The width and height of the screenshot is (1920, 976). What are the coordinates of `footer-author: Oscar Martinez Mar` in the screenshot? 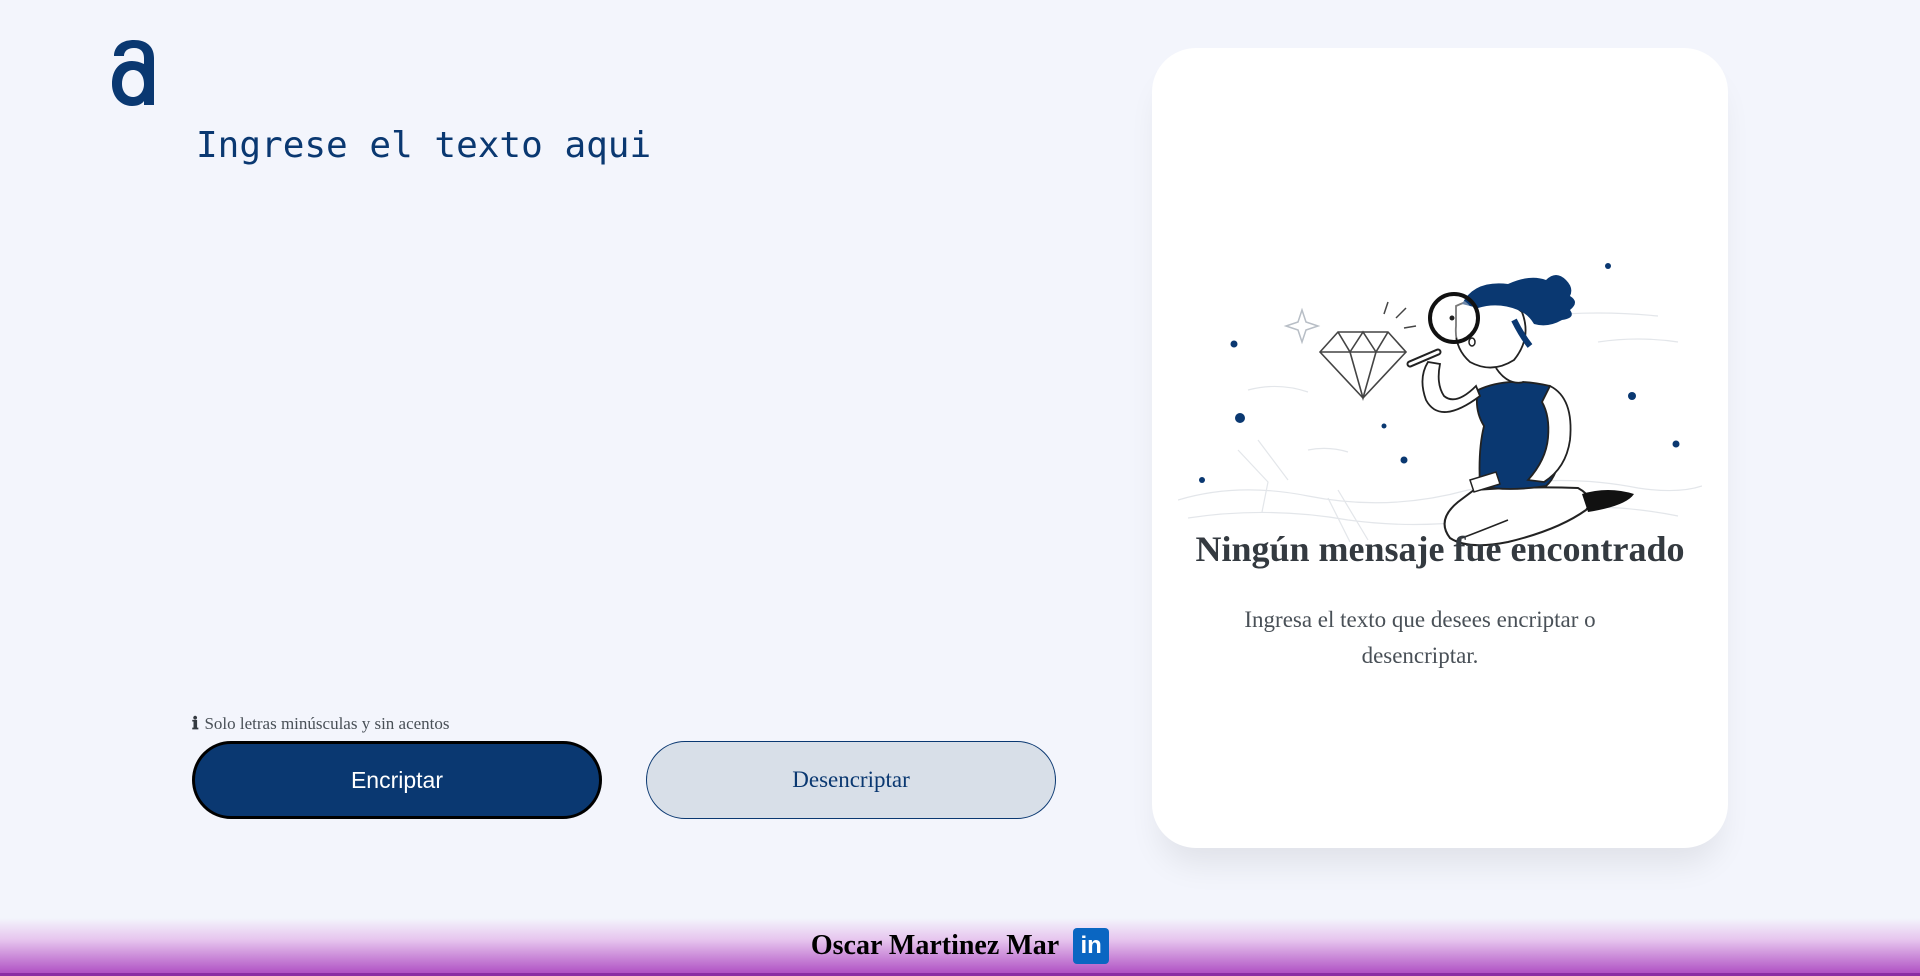 It's located at (935, 945).